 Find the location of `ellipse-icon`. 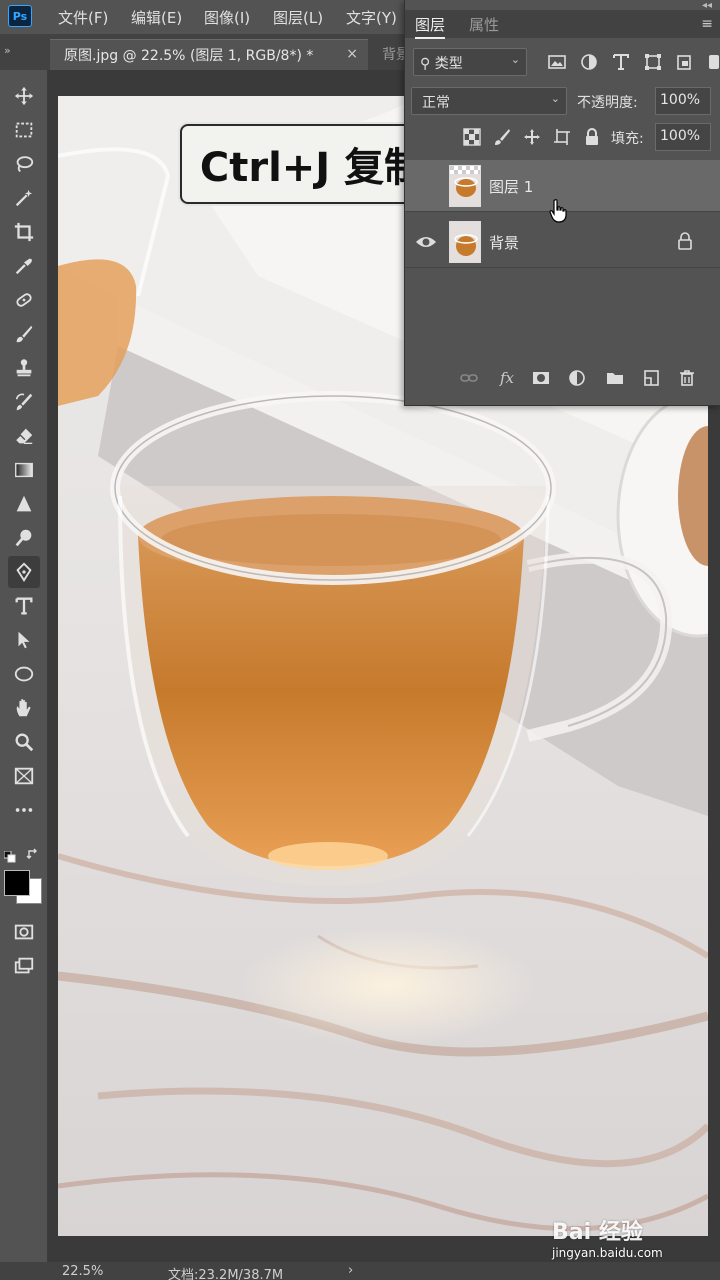

ellipse-icon is located at coordinates (24, 674).